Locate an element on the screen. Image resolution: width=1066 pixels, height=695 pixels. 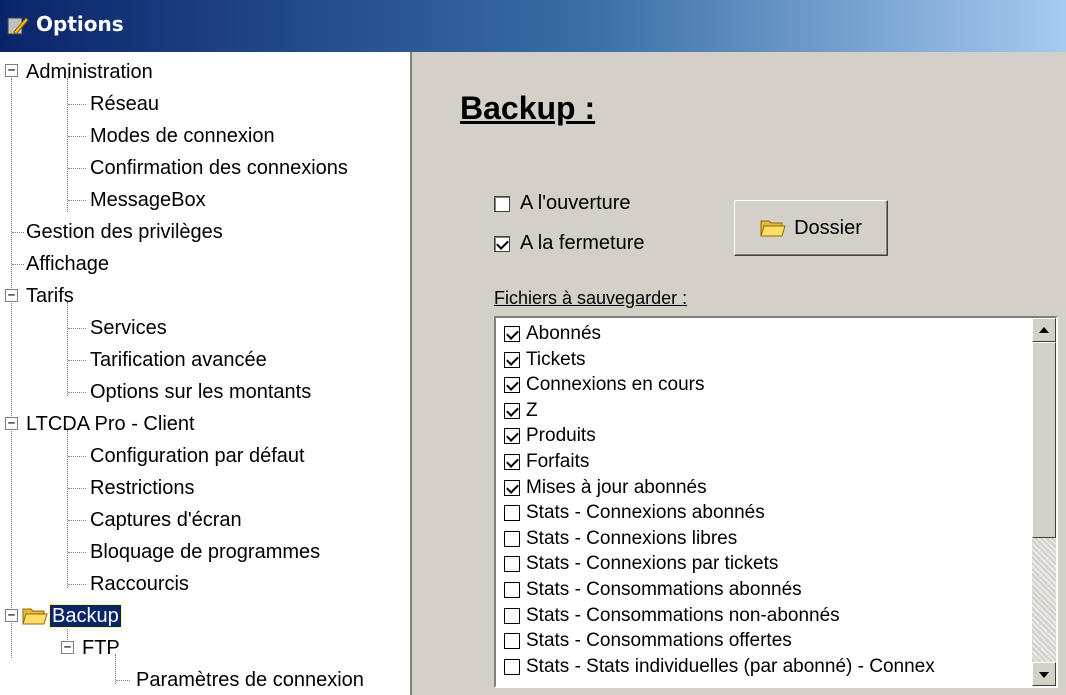
options-app-icon is located at coordinates (18, 26).